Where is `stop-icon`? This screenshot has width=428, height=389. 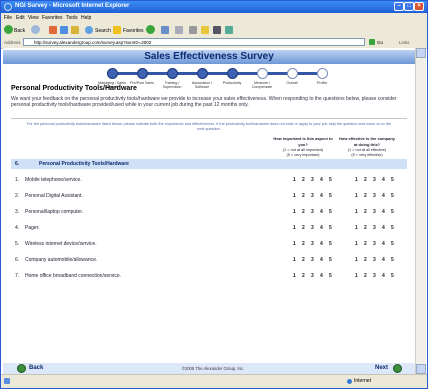 stop-icon is located at coordinates (53, 30).